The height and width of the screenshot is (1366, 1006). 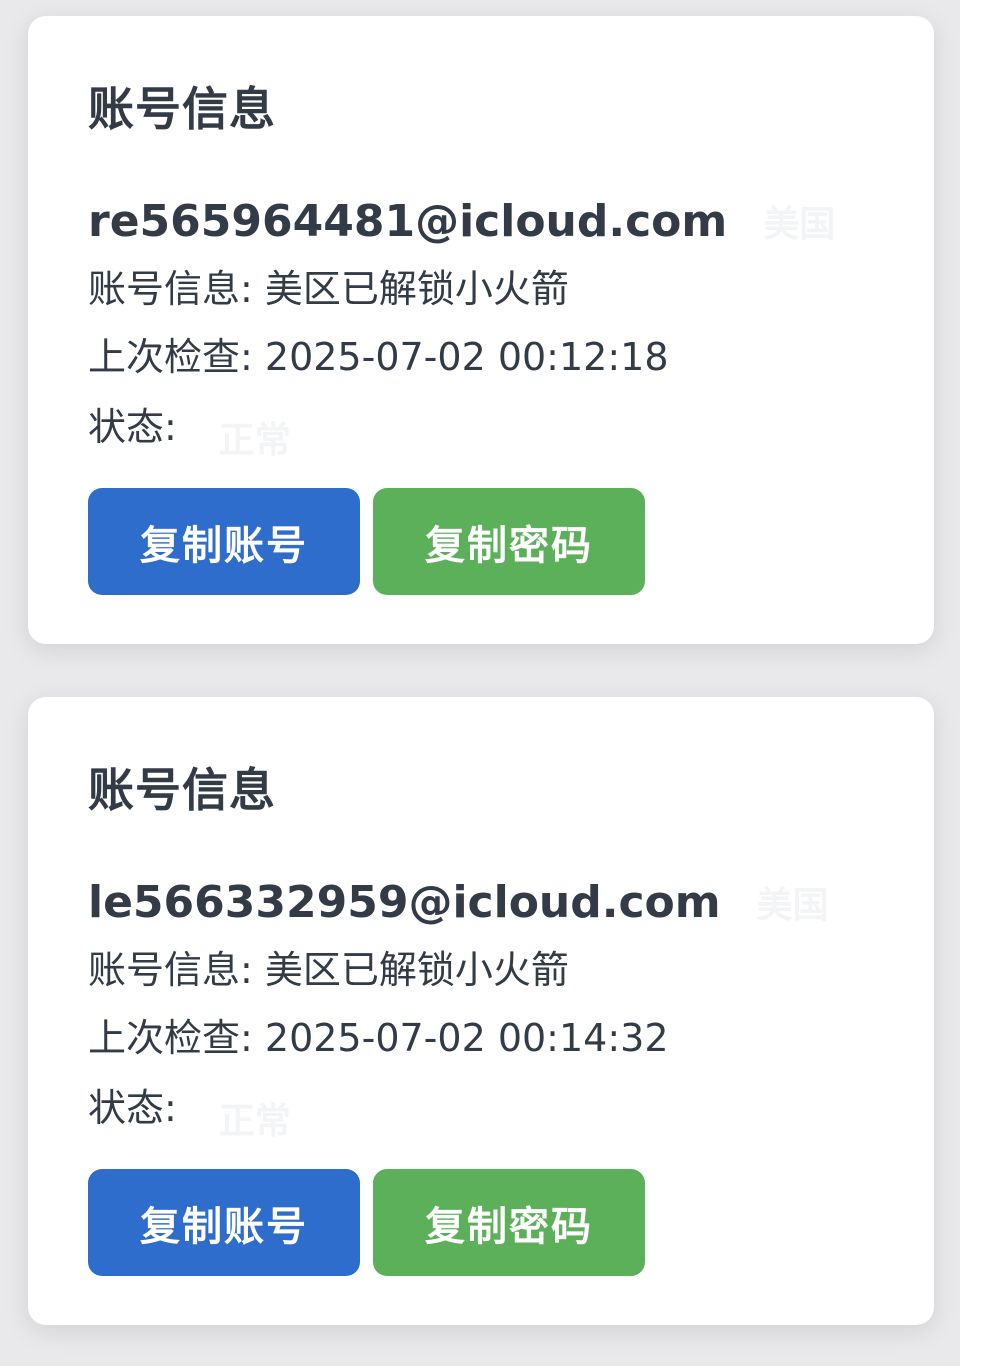 I want to click on last-check-line: 上次检查: 2025-07-02 00:14:32, so click(x=378, y=1038).